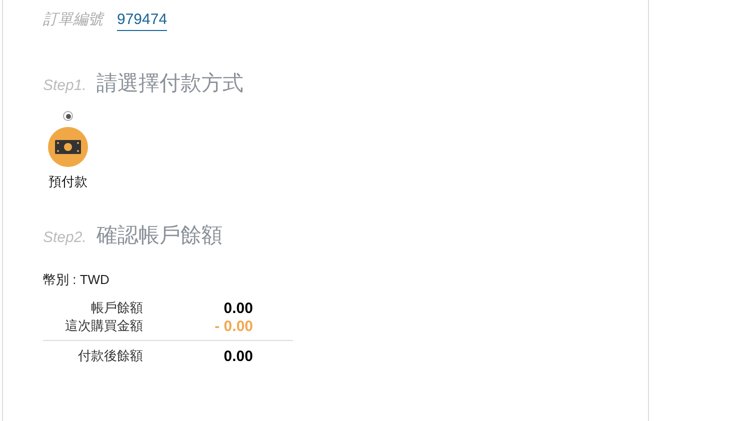 Image resolution: width=753 pixels, height=421 pixels. Describe the element at coordinates (159, 236) in the screenshot. I see `step-title: 確認帳戶餘額` at that location.